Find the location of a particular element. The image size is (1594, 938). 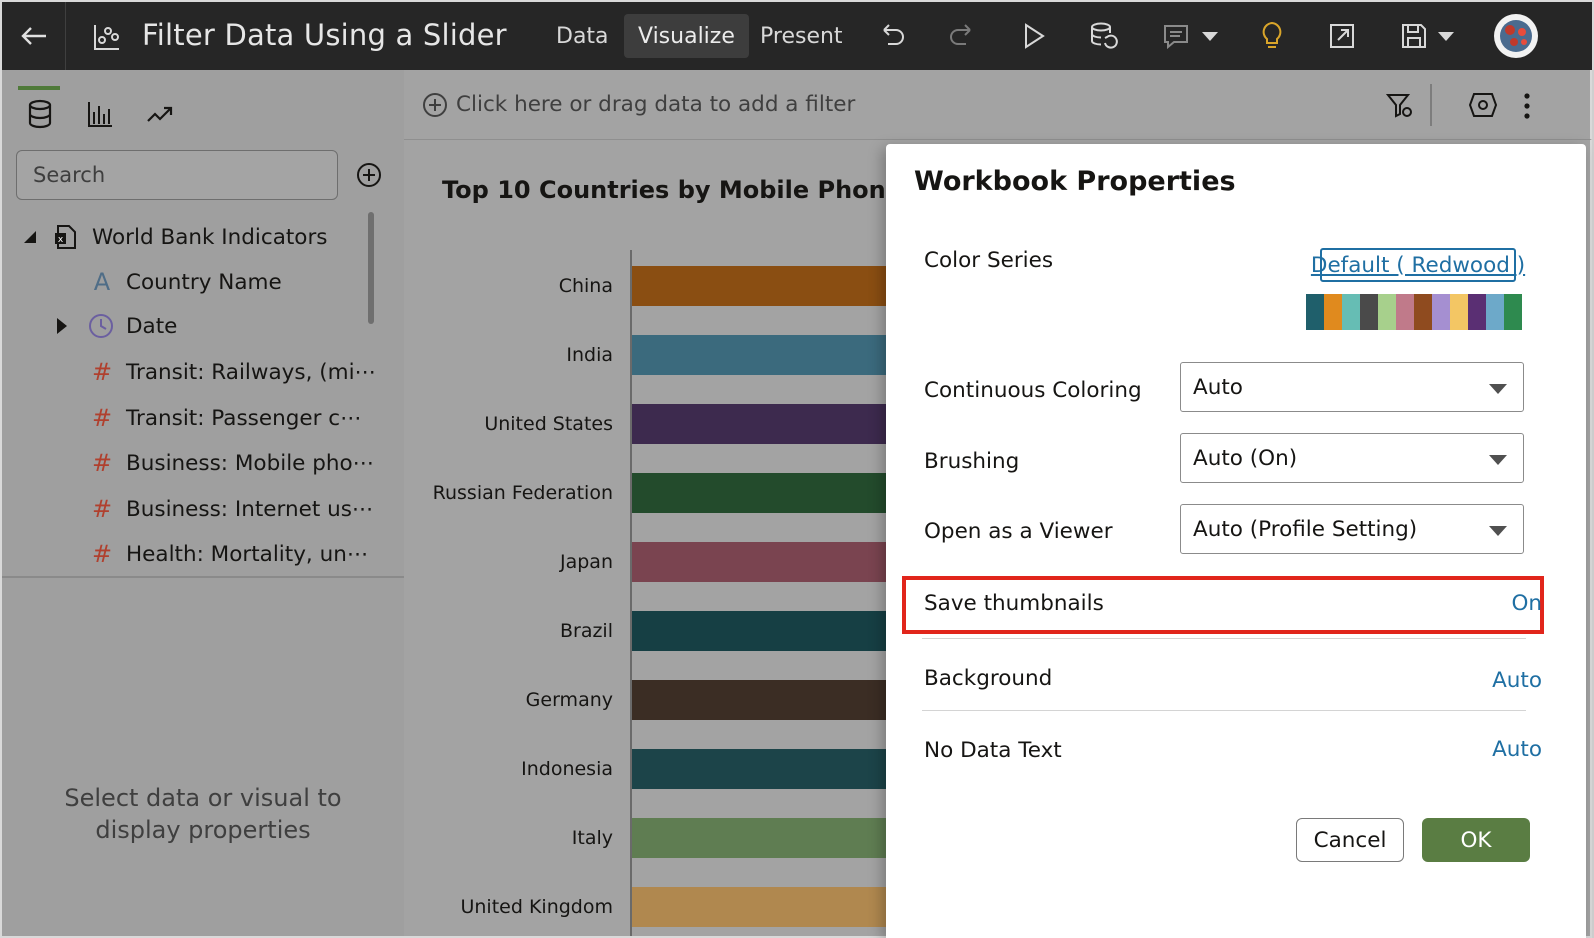

color-series-link: Default ( Redwood ) is located at coordinates (1418, 265).